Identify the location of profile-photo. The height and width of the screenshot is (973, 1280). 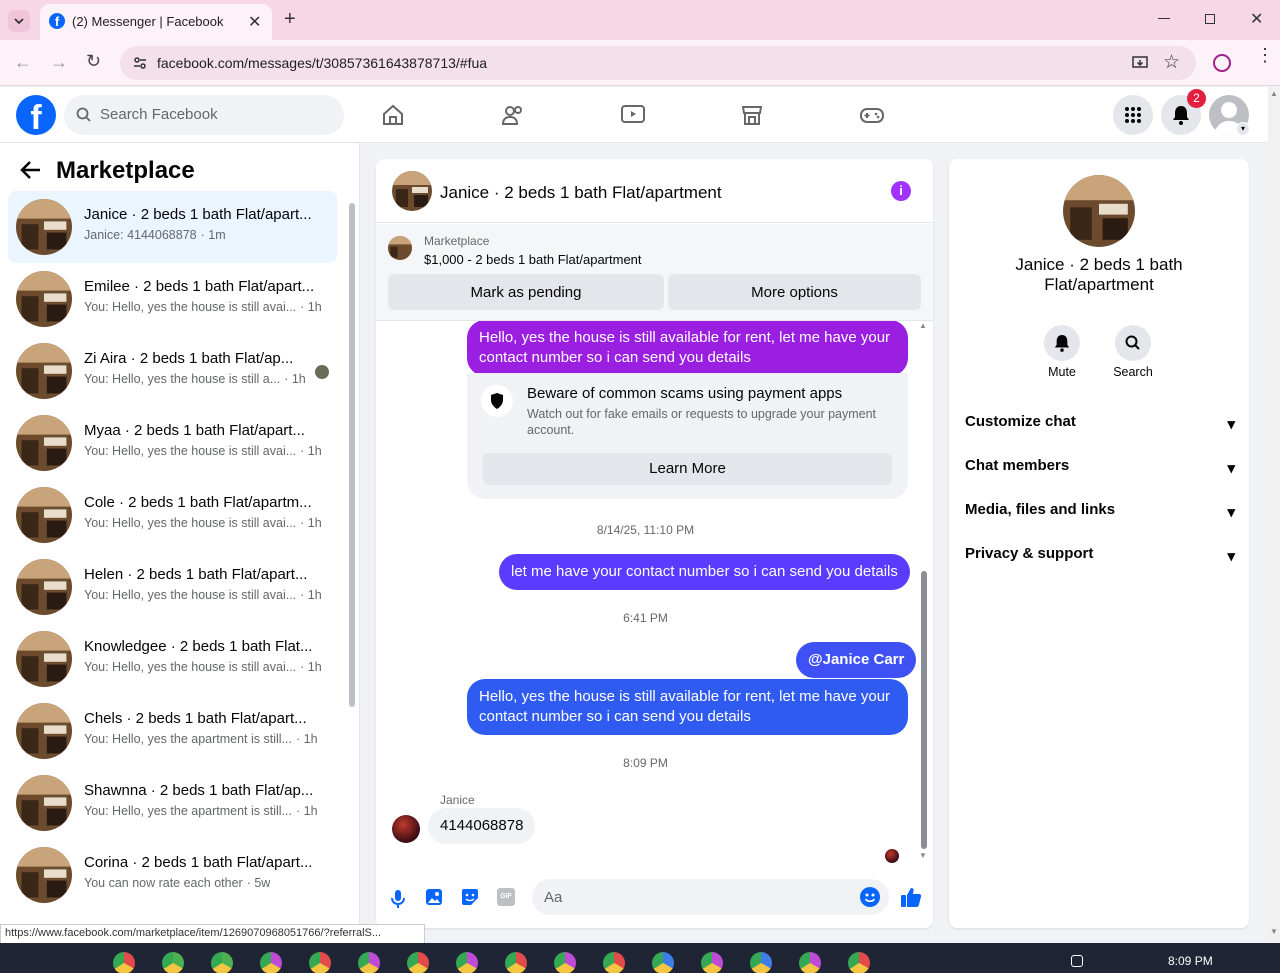
(1099, 211).